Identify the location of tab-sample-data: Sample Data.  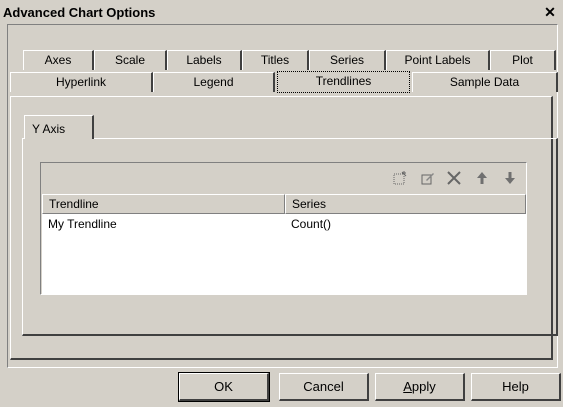
(485, 82).